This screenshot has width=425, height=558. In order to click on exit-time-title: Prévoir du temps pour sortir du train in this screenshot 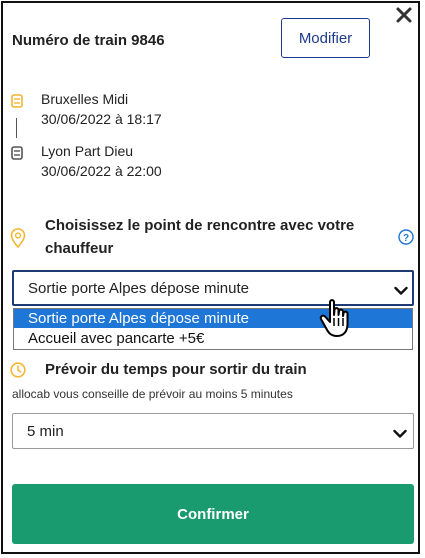, I will do `click(176, 369)`.